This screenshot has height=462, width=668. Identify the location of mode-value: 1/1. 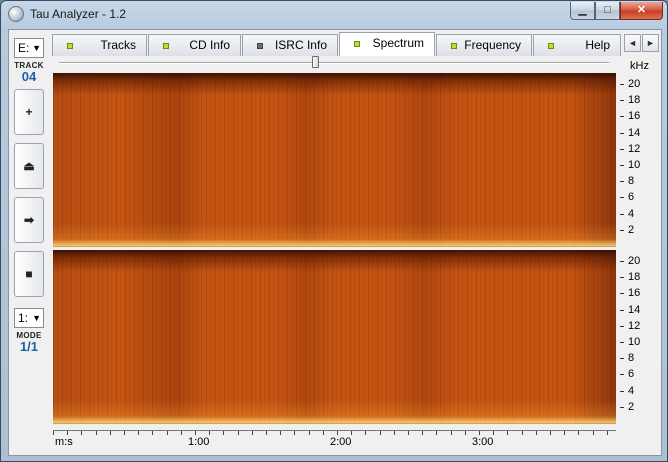
(29, 346).